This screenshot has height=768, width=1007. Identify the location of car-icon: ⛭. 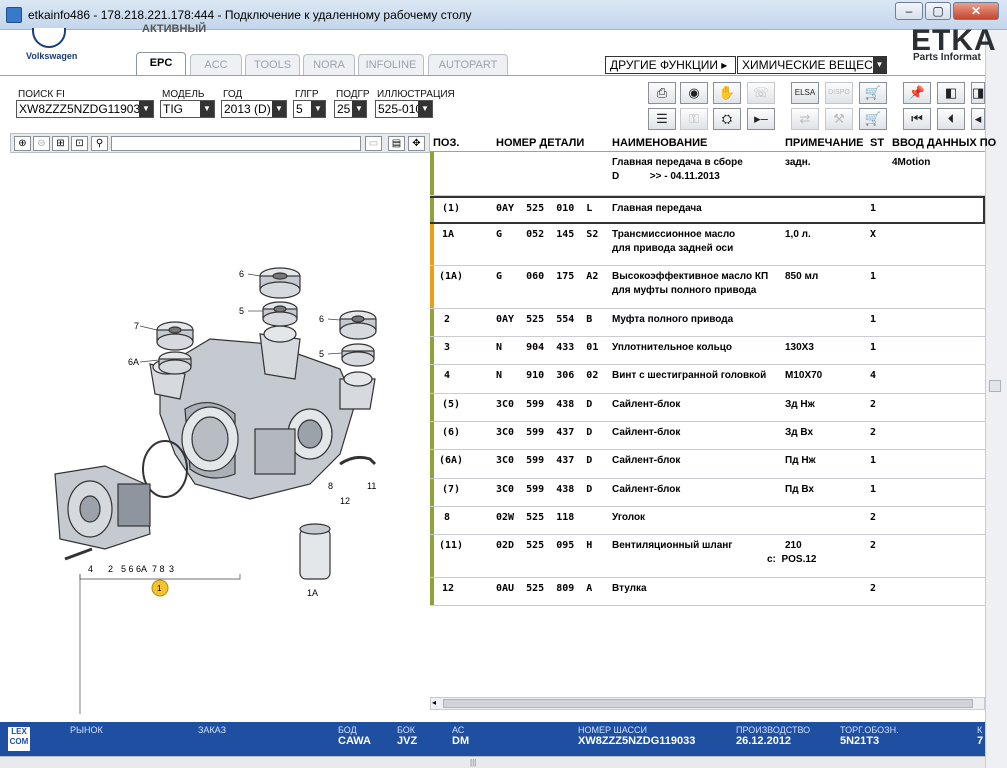
(727, 119).